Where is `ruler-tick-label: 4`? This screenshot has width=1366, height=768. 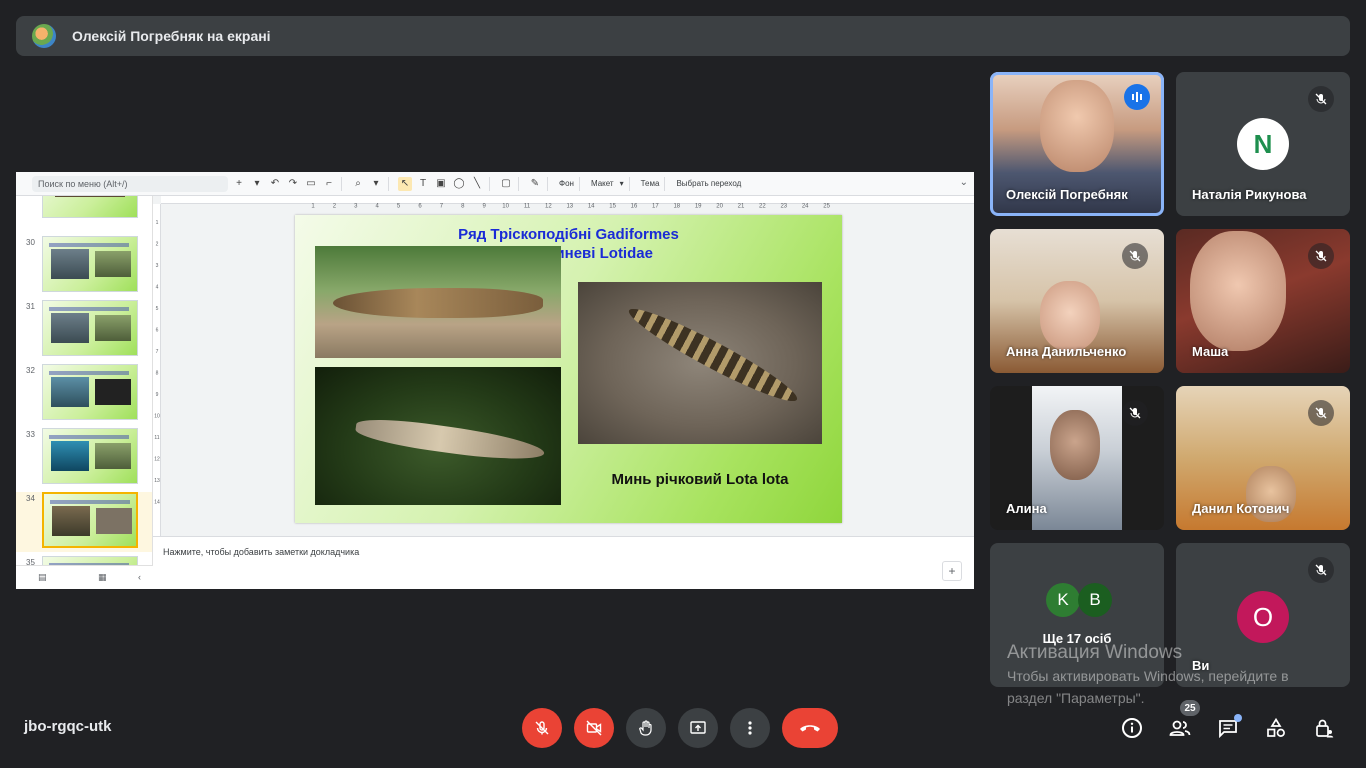
ruler-tick-label: 4 is located at coordinates (378, 207).